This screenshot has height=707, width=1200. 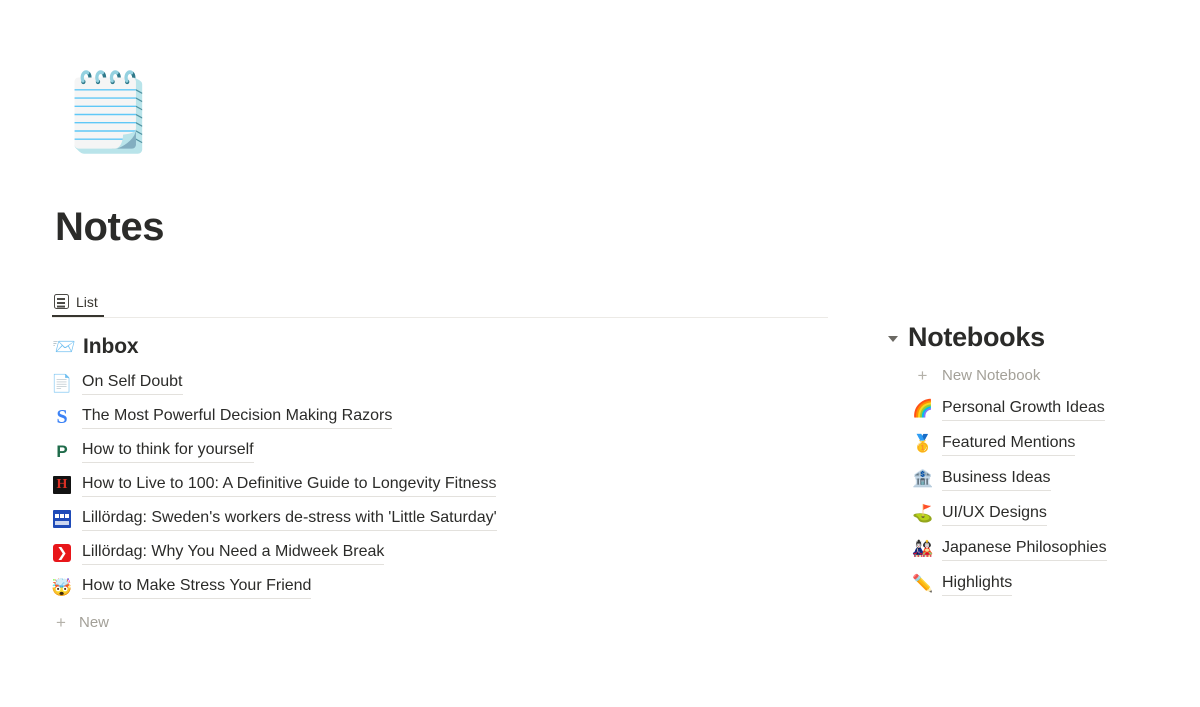 What do you see at coordinates (61, 301) in the screenshot?
I see `list-icon` at bounding box center [61, 301].